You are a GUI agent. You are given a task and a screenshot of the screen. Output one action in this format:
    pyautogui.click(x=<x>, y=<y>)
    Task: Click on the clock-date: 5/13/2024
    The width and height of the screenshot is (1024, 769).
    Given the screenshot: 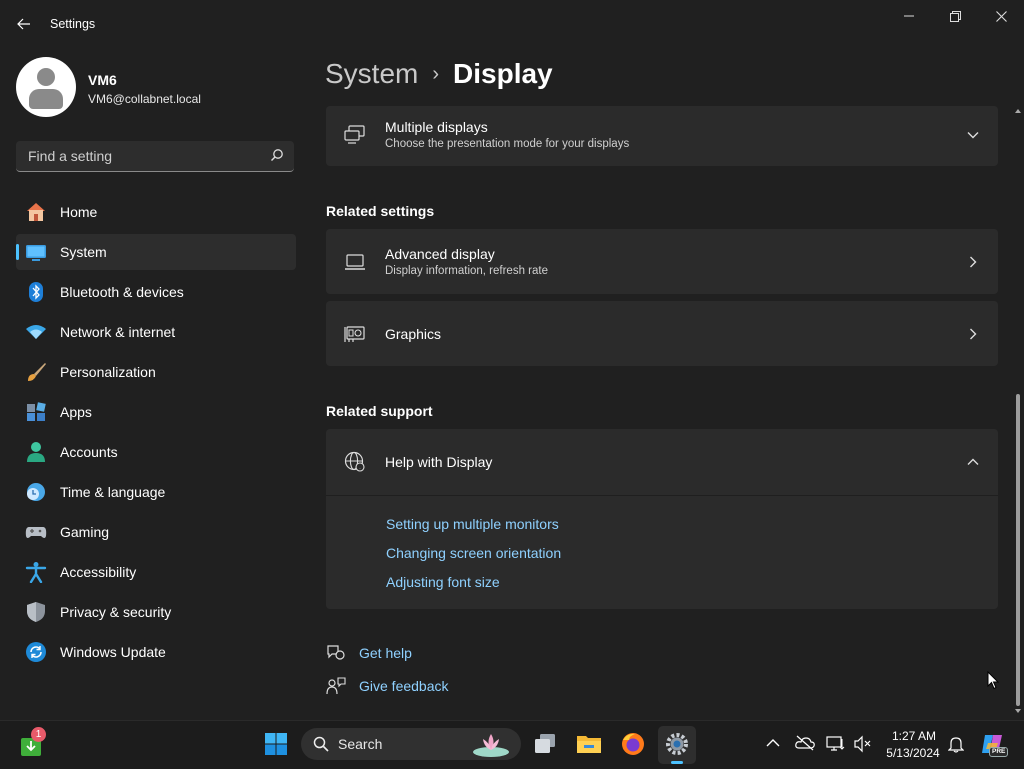 What is the action you would take?
    pyautogui.click(x=913, y=753)
    